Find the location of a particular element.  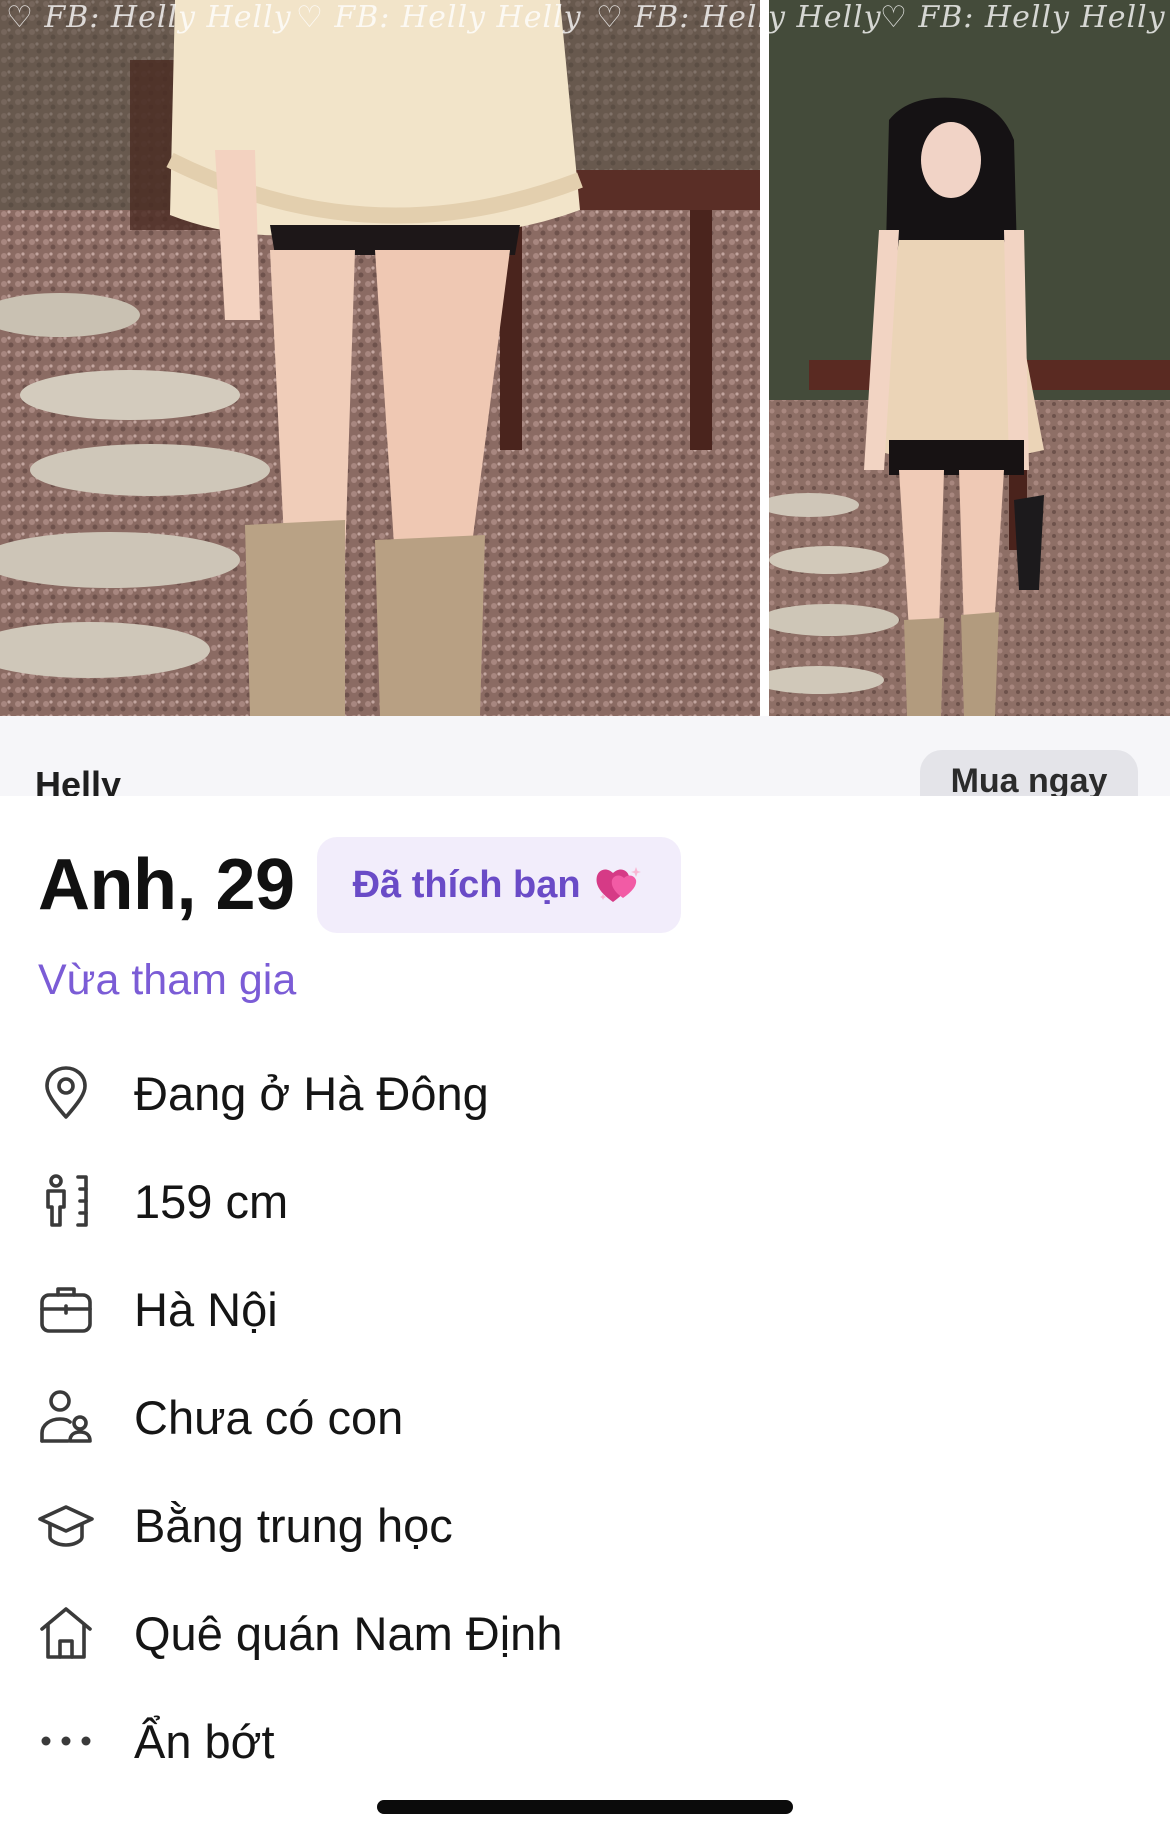

detail-height: 159 cm is located at coordinates (585, 1201).